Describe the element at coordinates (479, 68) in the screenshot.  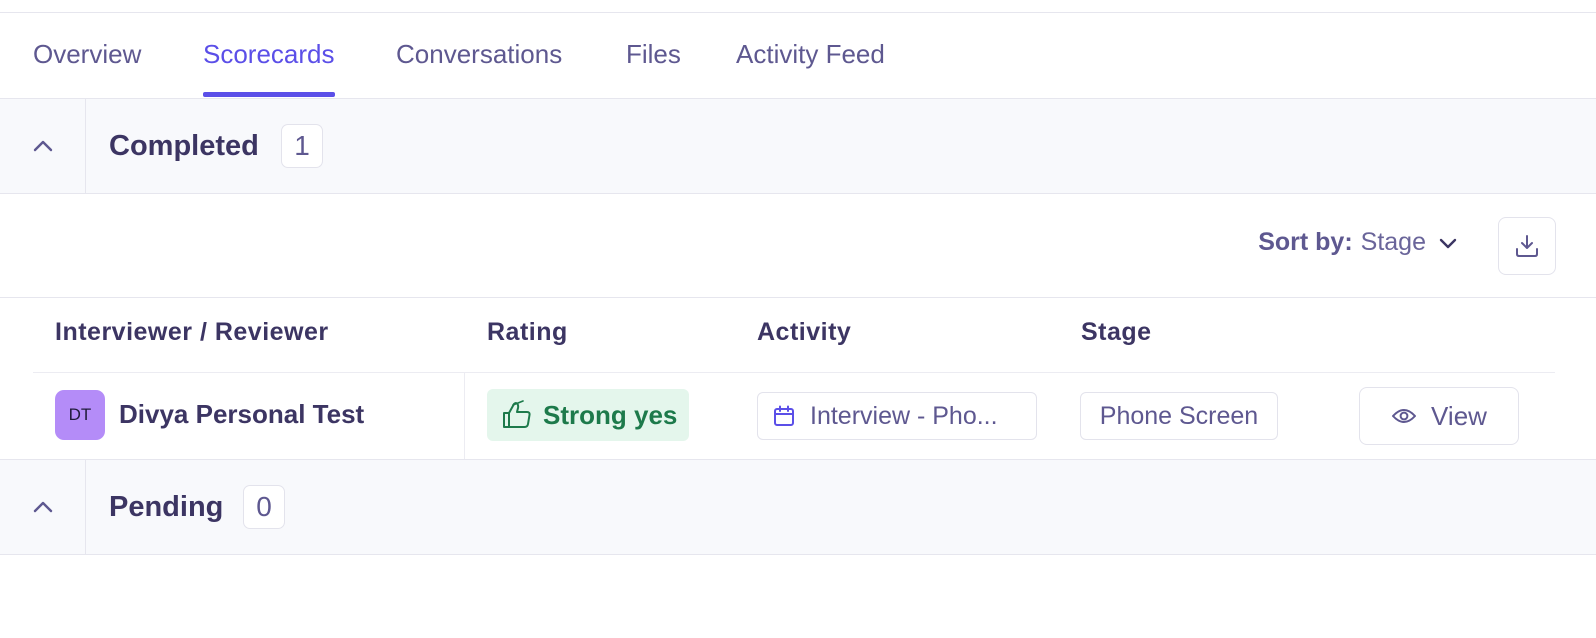
I see `tab-conversations: Conversations` at that location.